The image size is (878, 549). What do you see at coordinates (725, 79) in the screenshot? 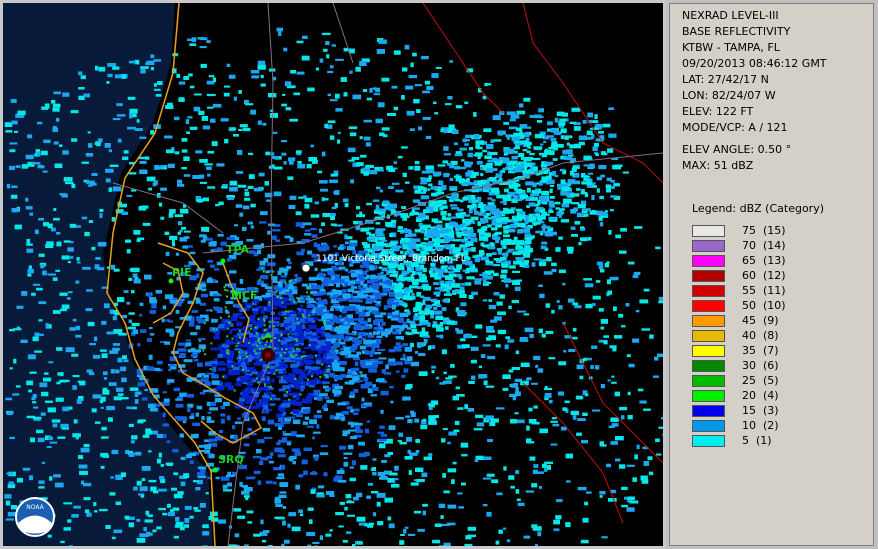
I see `station-latitude: LAT: 27/42/17 N` at bounding box center [725, 79].